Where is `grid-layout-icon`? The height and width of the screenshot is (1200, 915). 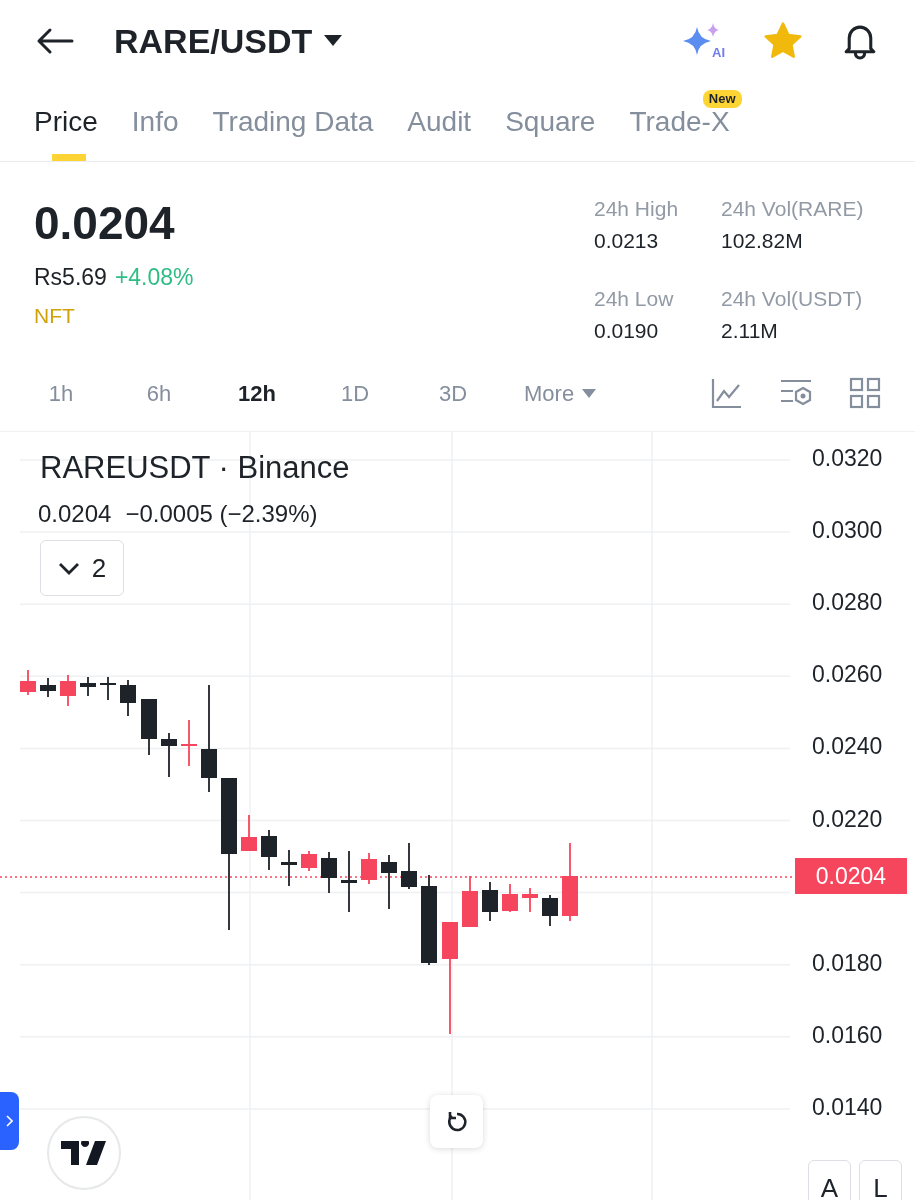 grid-layout-icon is located at coordinates (865, 393).